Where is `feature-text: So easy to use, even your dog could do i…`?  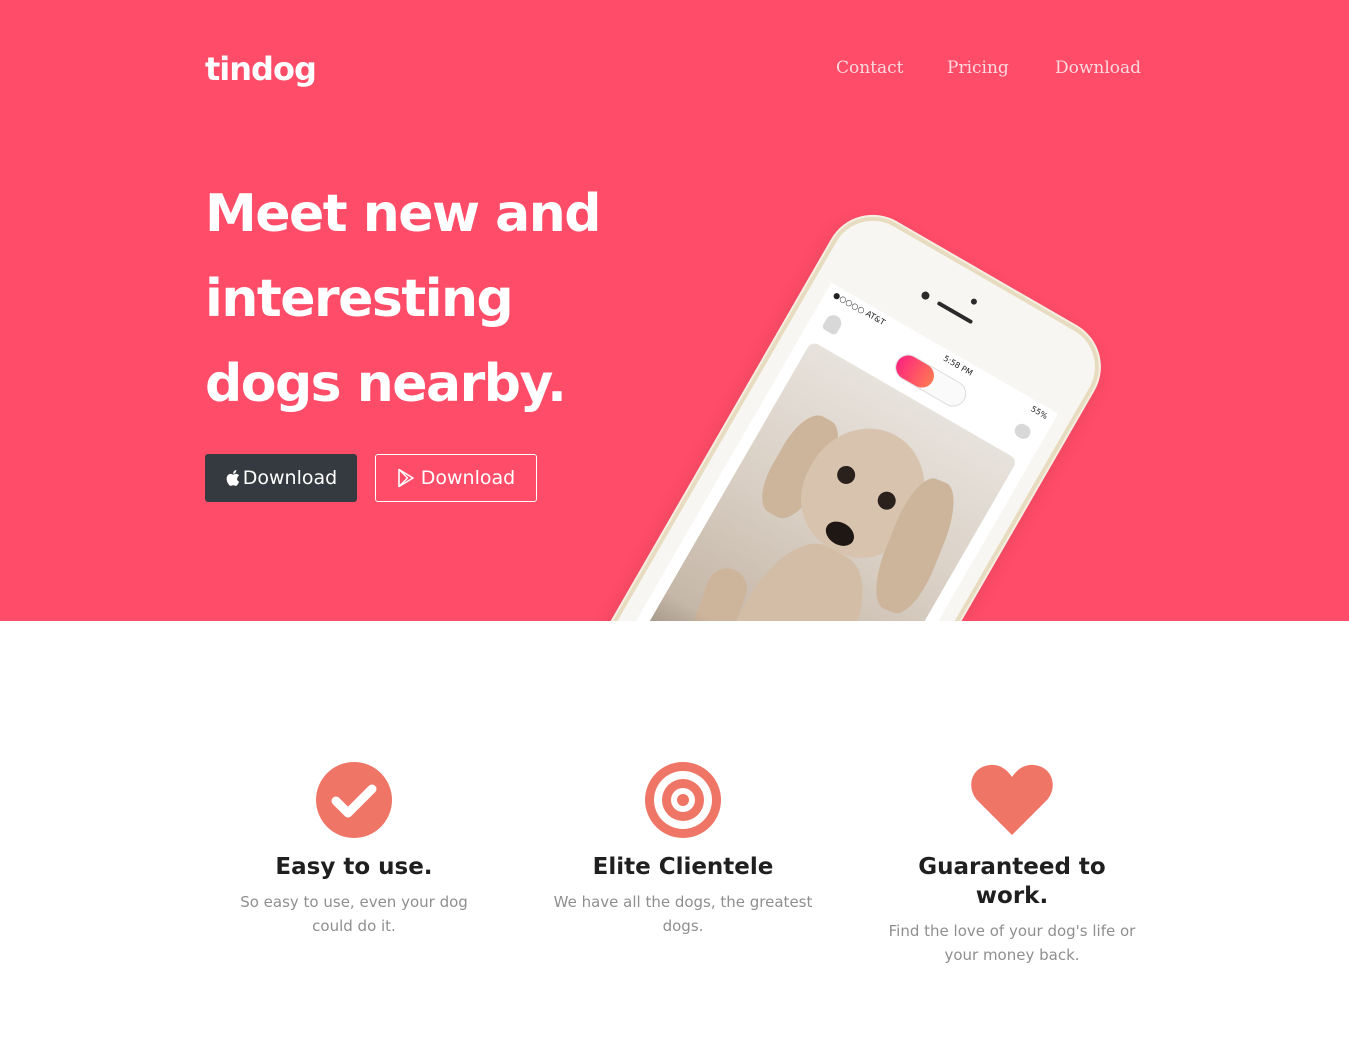
feature-text: So easy to use, even your dog could do i… is located at coordinates (354, 914).